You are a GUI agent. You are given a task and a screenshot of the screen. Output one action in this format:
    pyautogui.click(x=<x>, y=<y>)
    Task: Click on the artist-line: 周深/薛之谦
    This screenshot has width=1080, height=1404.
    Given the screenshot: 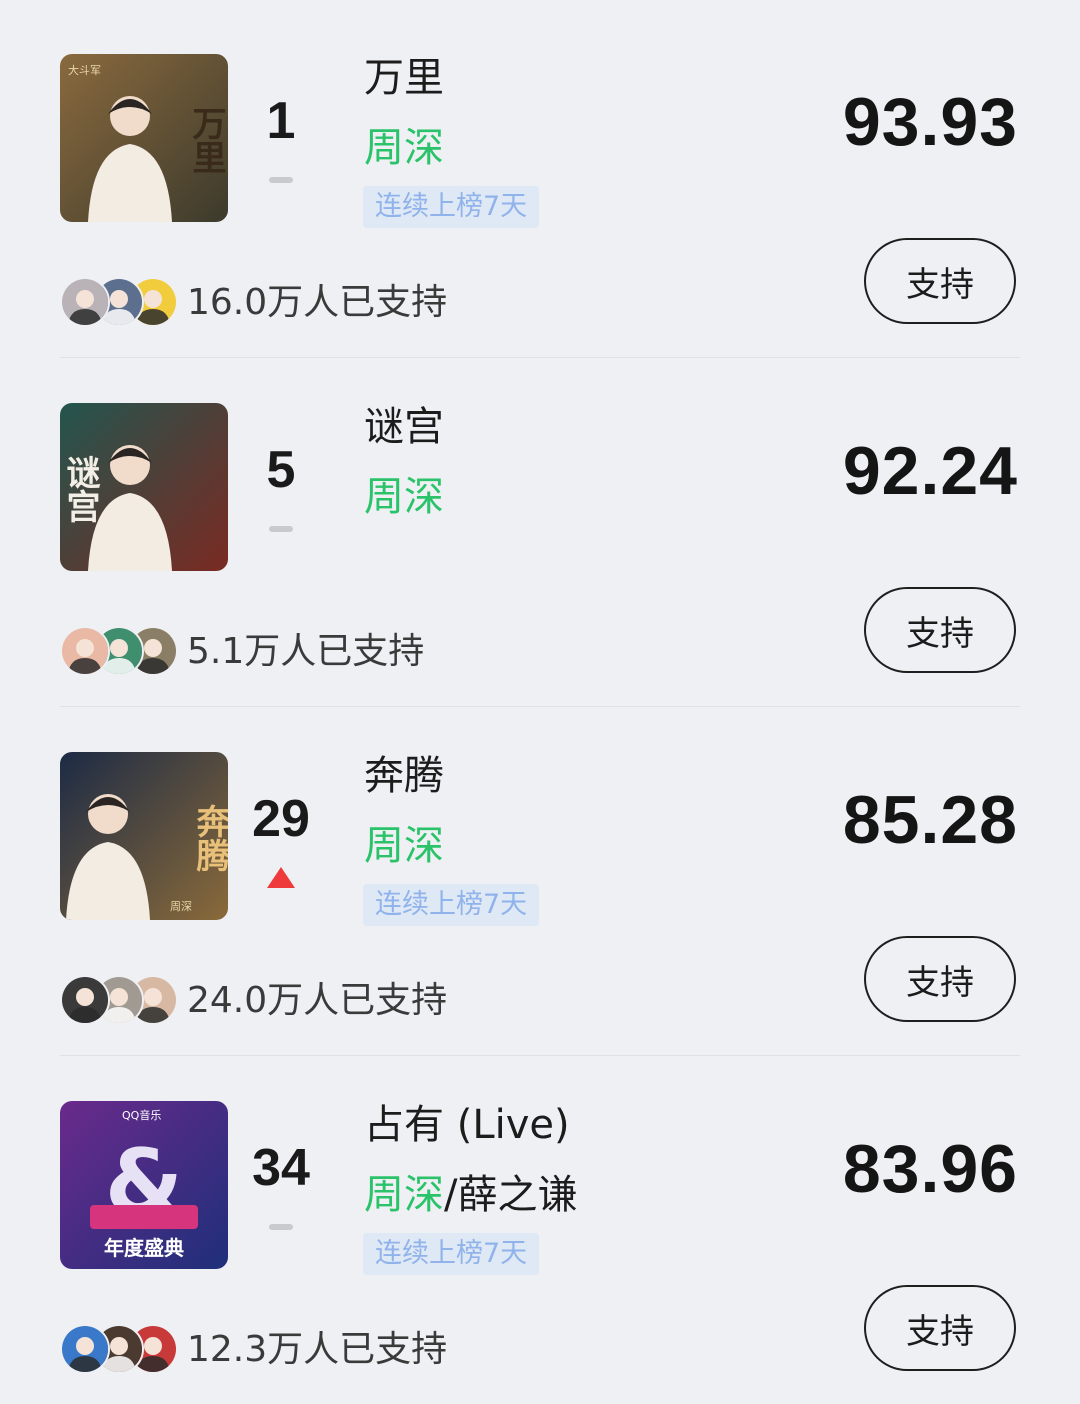 What is the action you would take?
    pyautogui.click(x=470, y=1195)
    